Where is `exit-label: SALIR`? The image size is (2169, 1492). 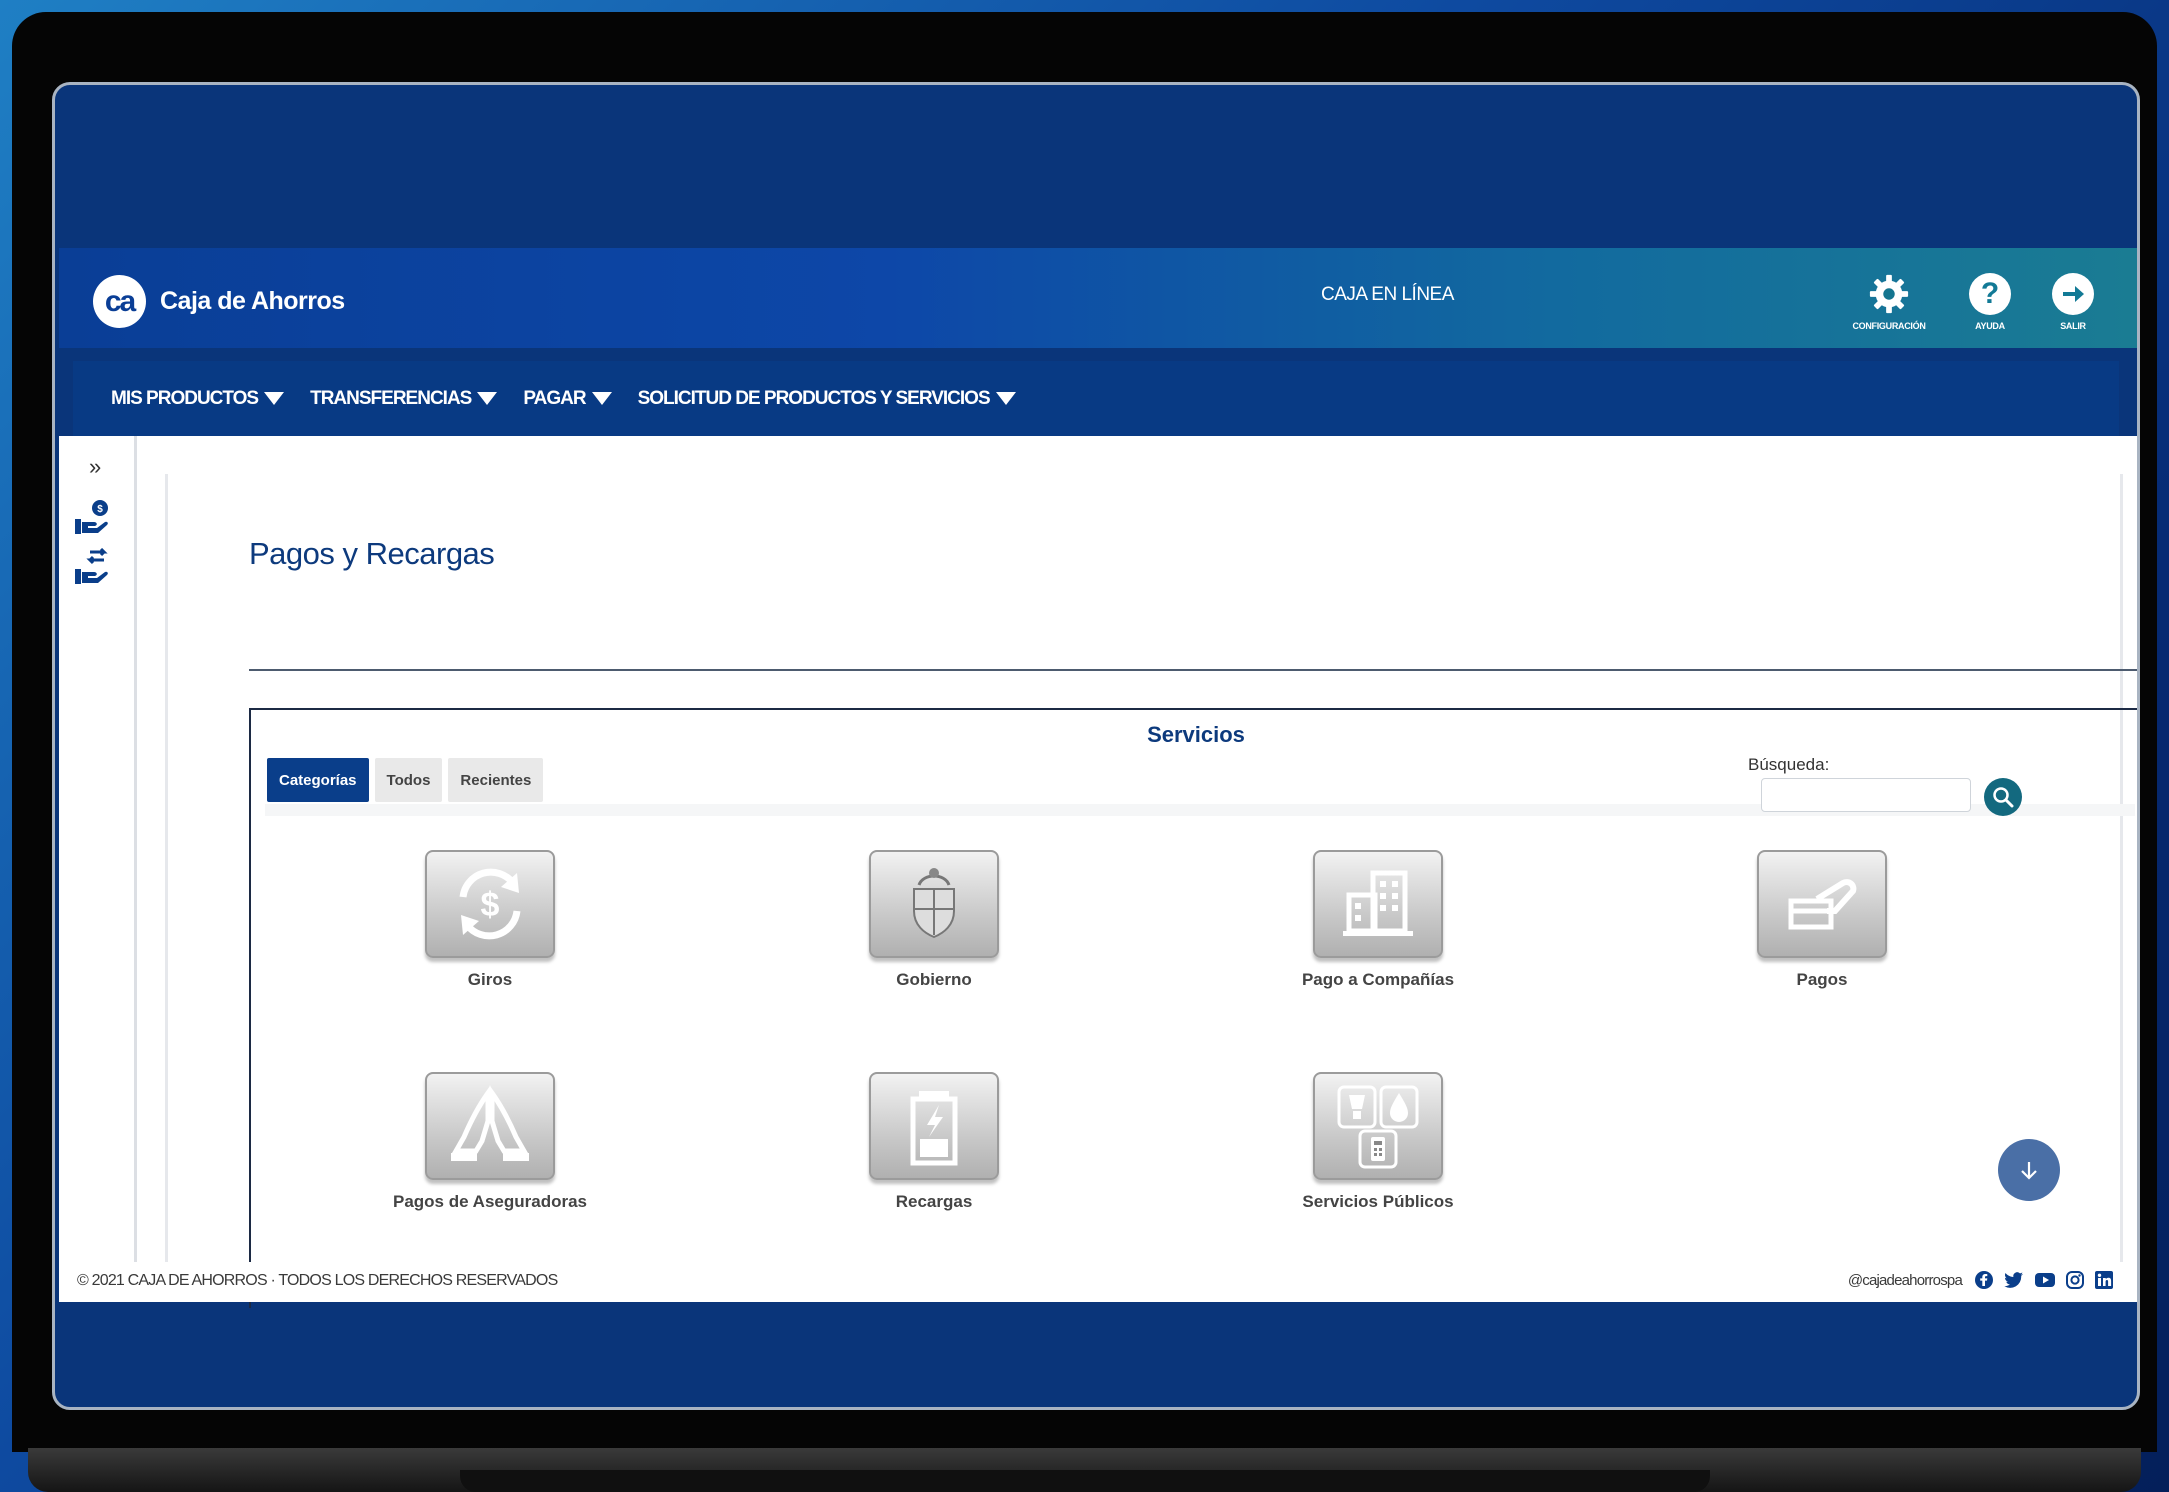 exit-label: SALIR is located at coordinates (2073, 326).